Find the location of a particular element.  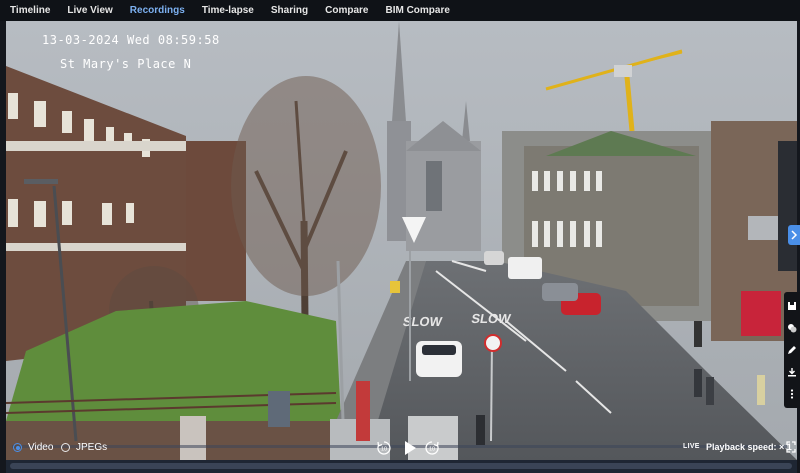

road-marking-slow-left: SLOW is located at coordinates (423, 321).